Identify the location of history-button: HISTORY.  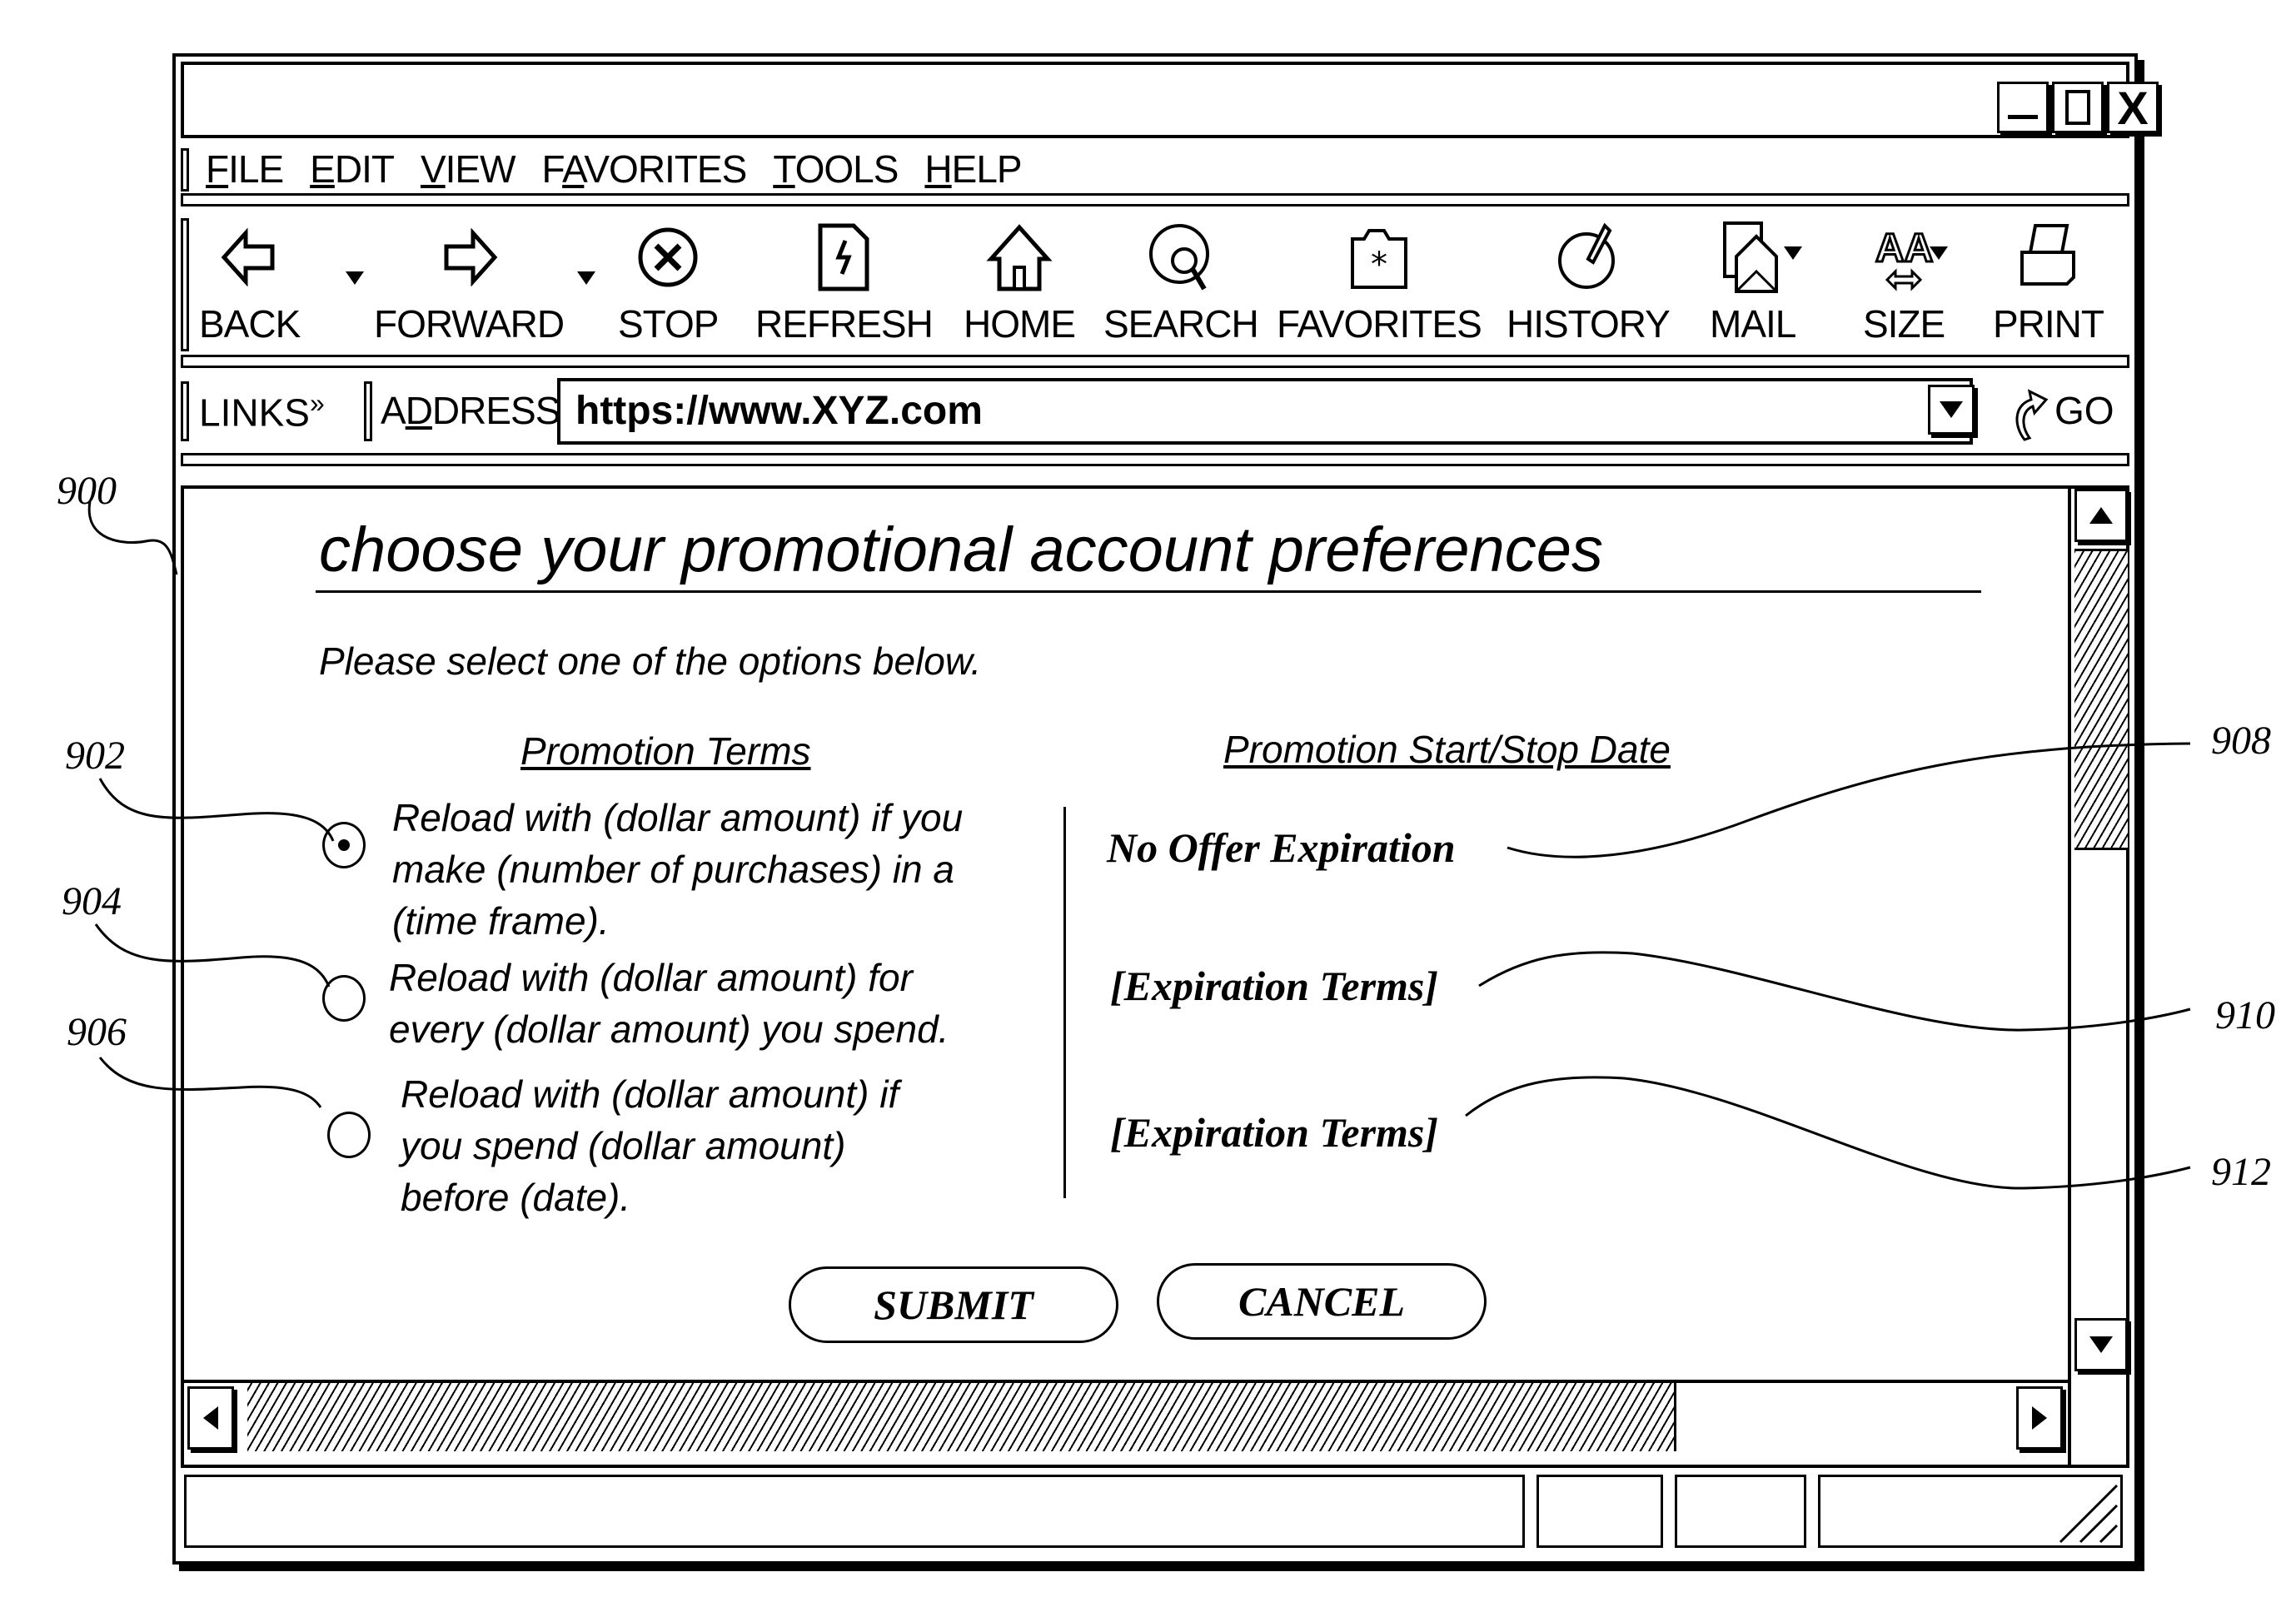
(1589, 283).